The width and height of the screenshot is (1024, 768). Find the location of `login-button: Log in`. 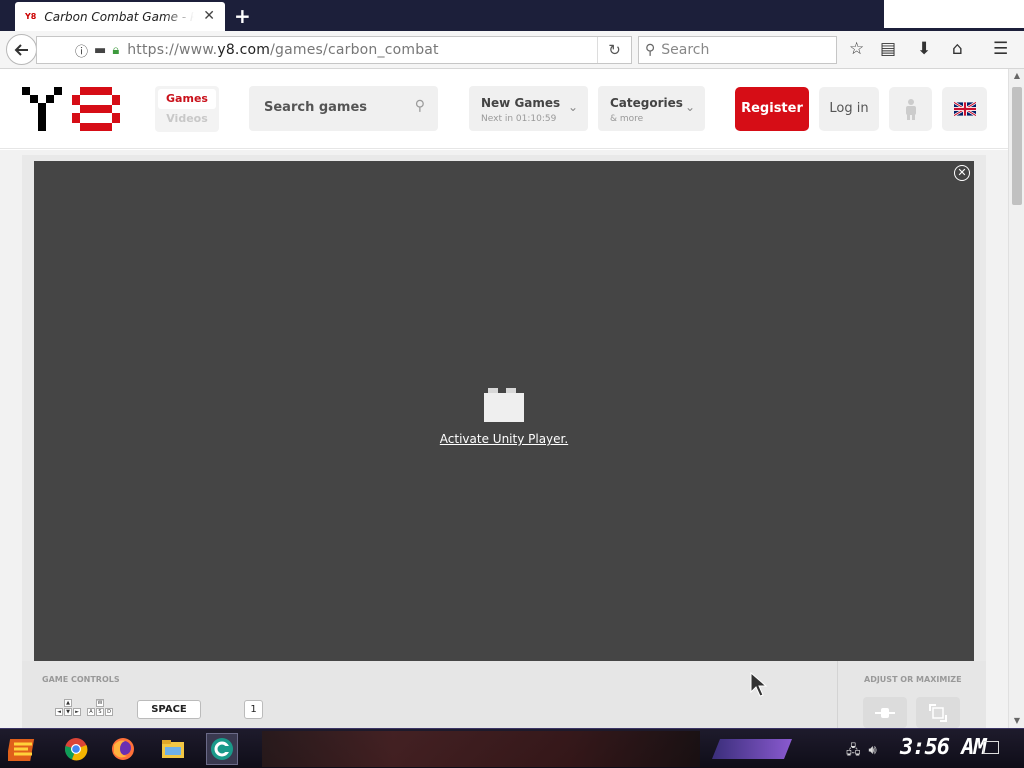

login-button: Log in is located at coordinates (849, 109).